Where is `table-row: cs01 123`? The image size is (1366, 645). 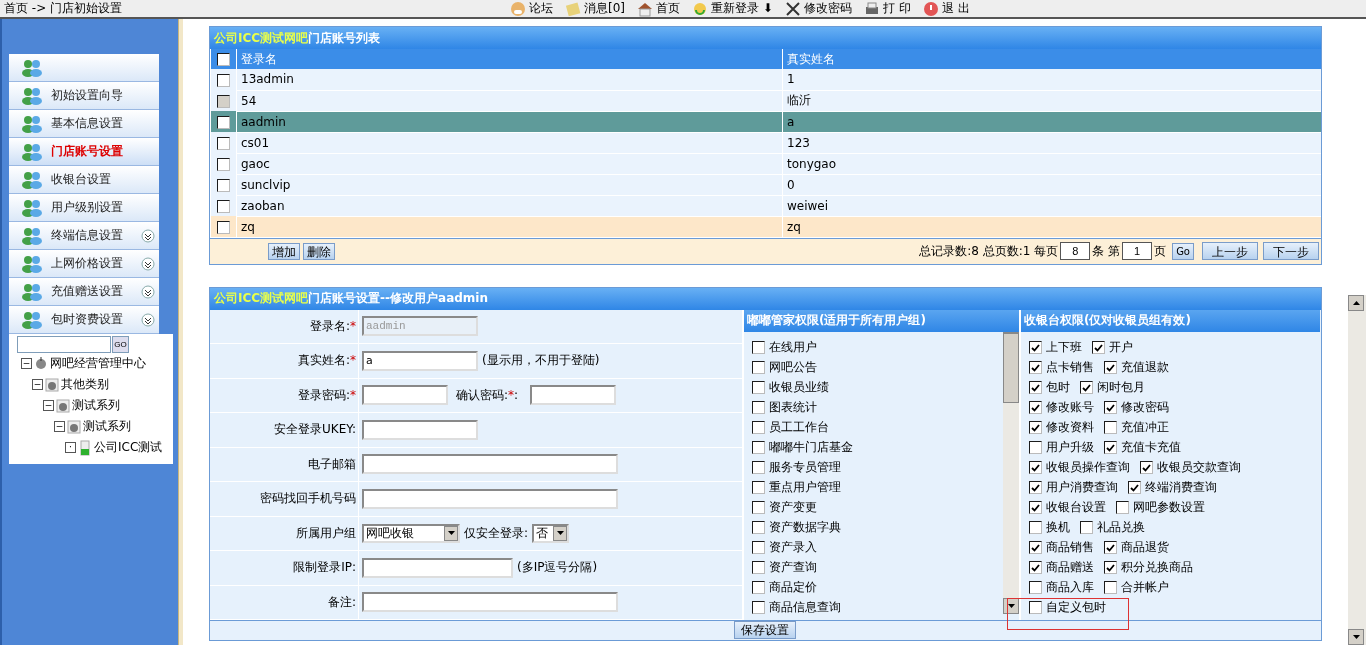 table-row: cs01 123 is located at coordinates (765, 142).